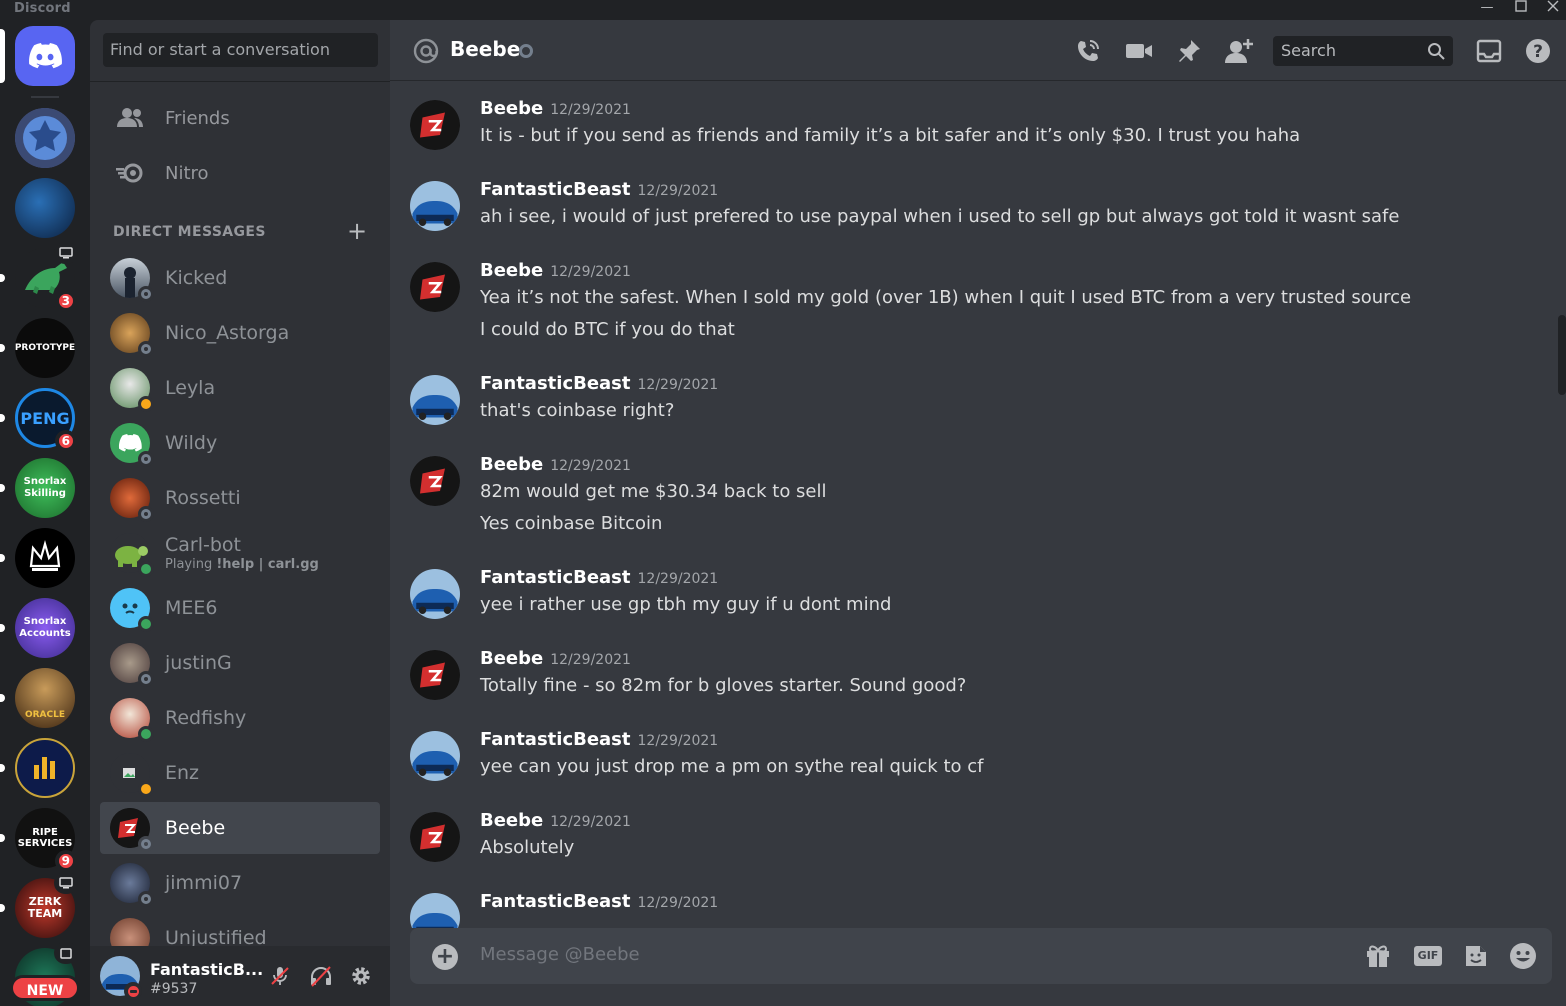 The image size is (1566, 1006). Describe the element at coordinates (66, 253) in the screenshot. I see `screen-share-icon` at that location.